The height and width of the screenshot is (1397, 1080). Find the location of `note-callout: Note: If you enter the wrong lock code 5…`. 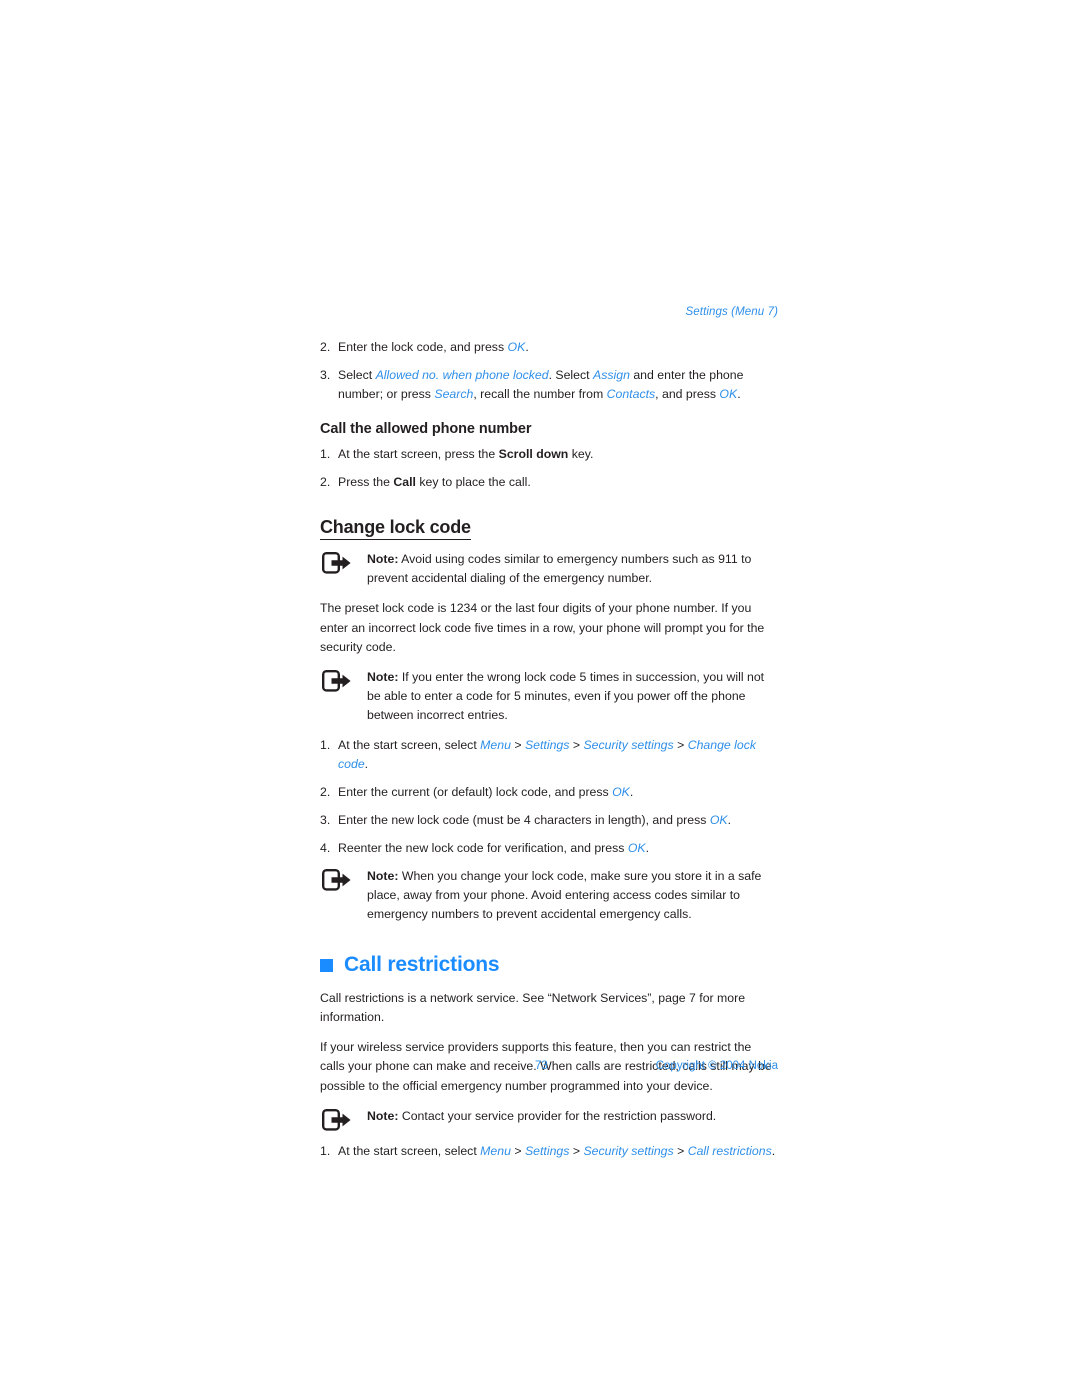

note-callout: Note: If you enter the wrong lock code 5… is located at coordinates (549, 696).